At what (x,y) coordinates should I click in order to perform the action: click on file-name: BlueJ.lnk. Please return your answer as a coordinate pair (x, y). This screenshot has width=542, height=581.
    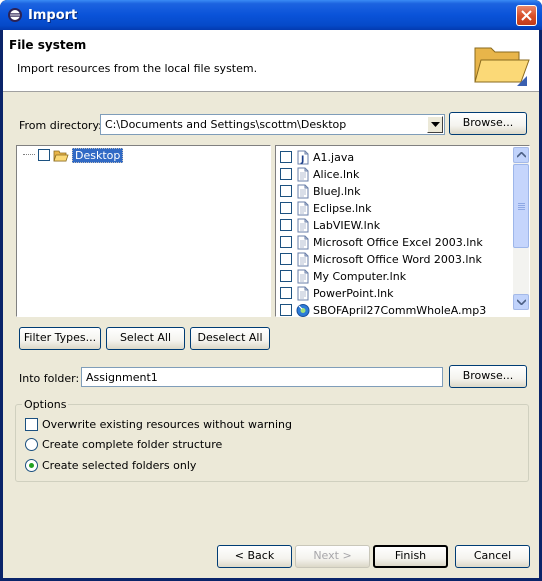
    Looking at the image, I should click on (337, 191).